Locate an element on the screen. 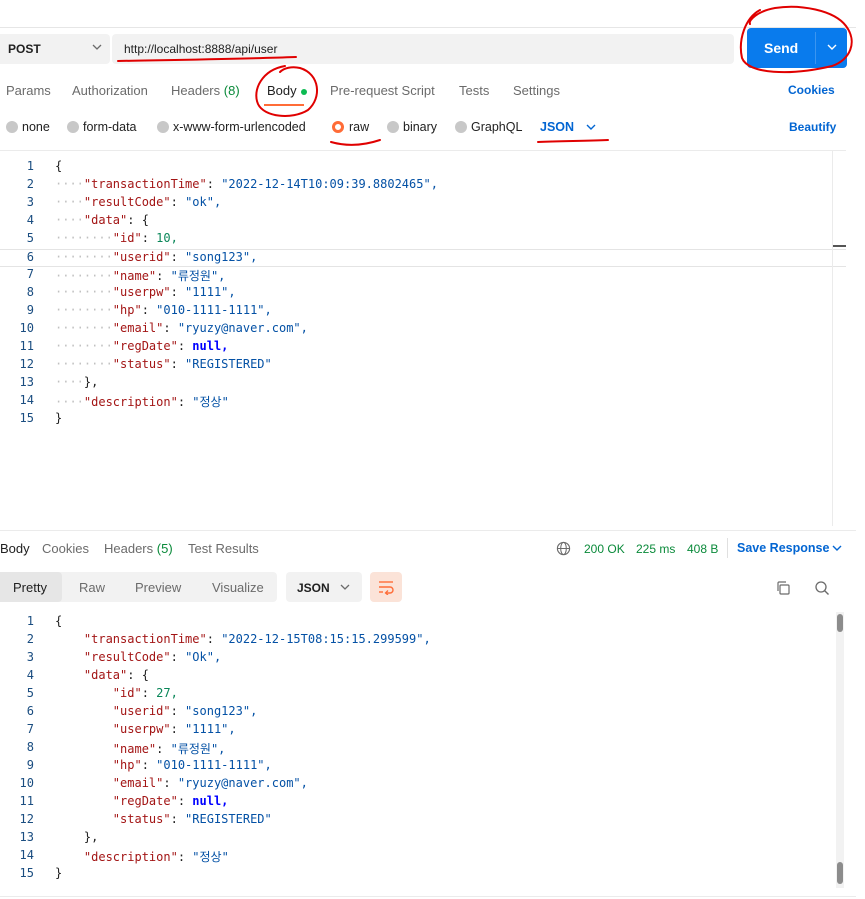 This screenshot has height=899, width=865. wrap-lines-icon is located at coordinates (386, 588).